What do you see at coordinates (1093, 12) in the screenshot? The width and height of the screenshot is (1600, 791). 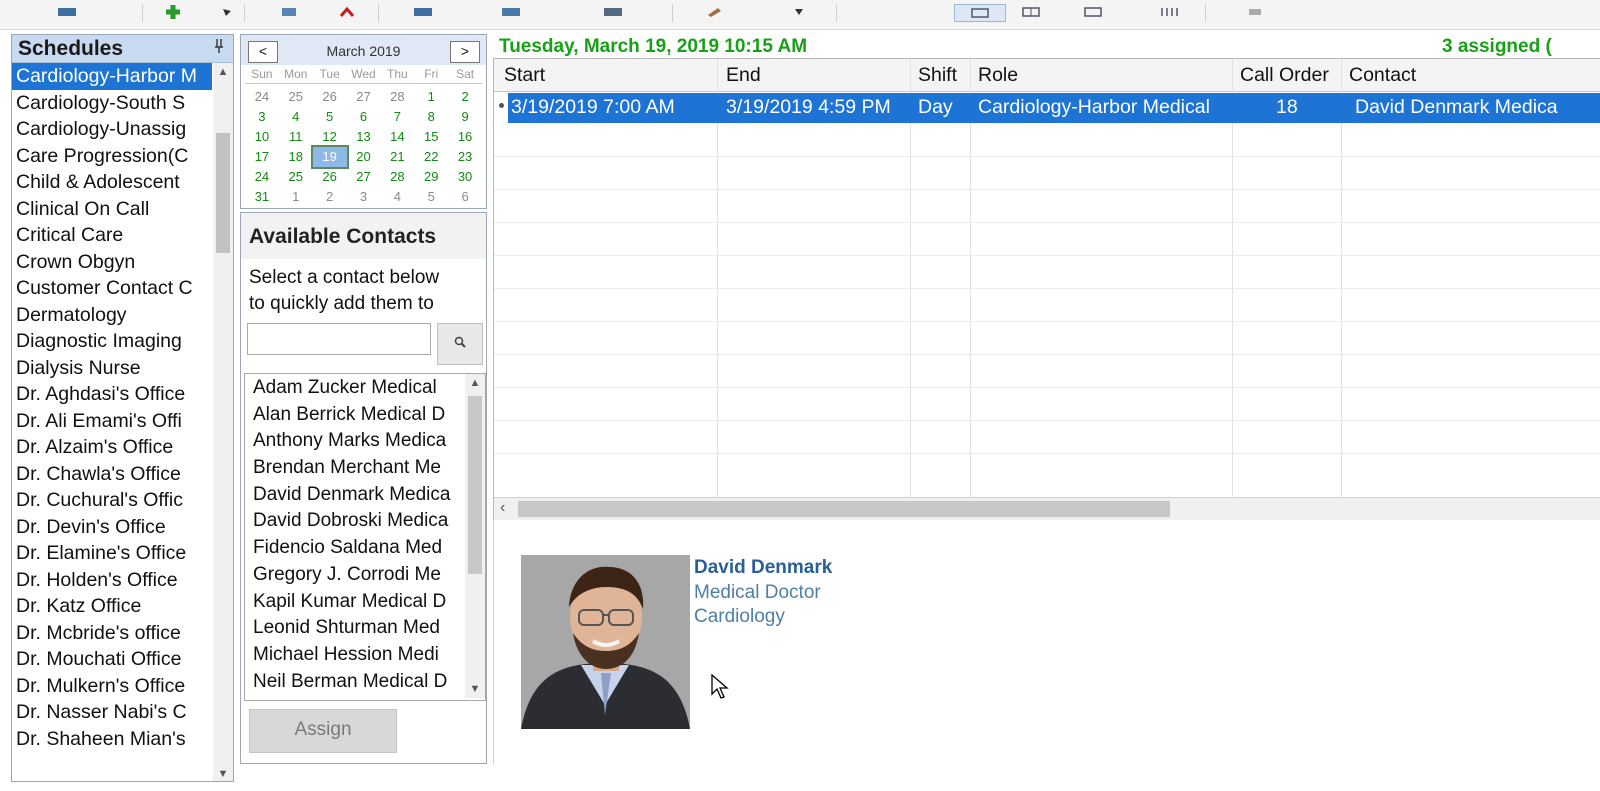 I see `month-view-icon` at bounding box center [1093, 12].